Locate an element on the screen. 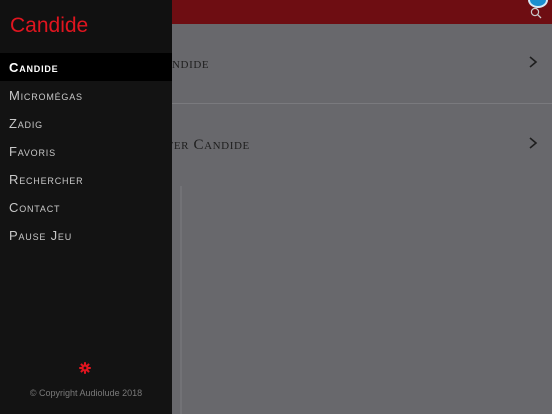 The width and height of the screenshot is (552, 414). app-title: Candide is located at coordinates (49, 25).